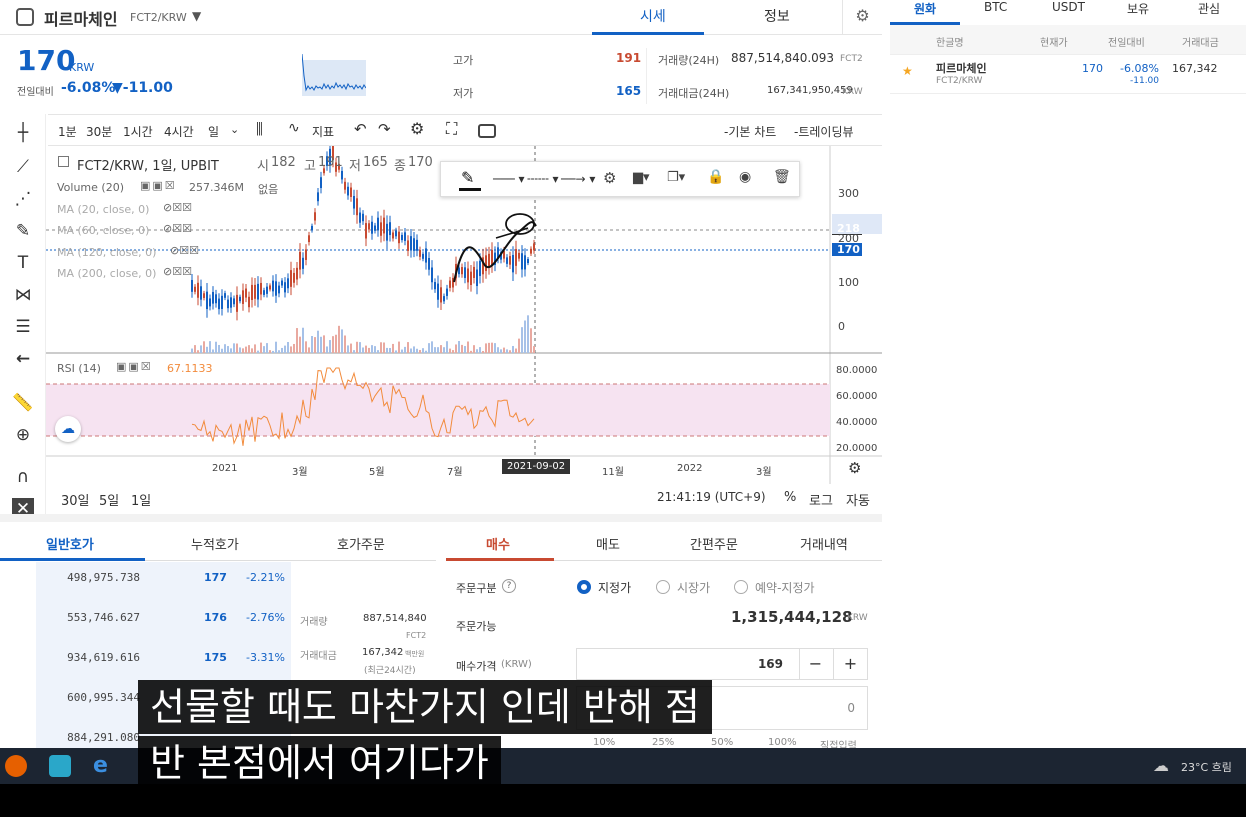 Image resolution: width=1246 pixels, height=817 pixels. I want to click on col-current-price: 현재가, so click(1054, 41).